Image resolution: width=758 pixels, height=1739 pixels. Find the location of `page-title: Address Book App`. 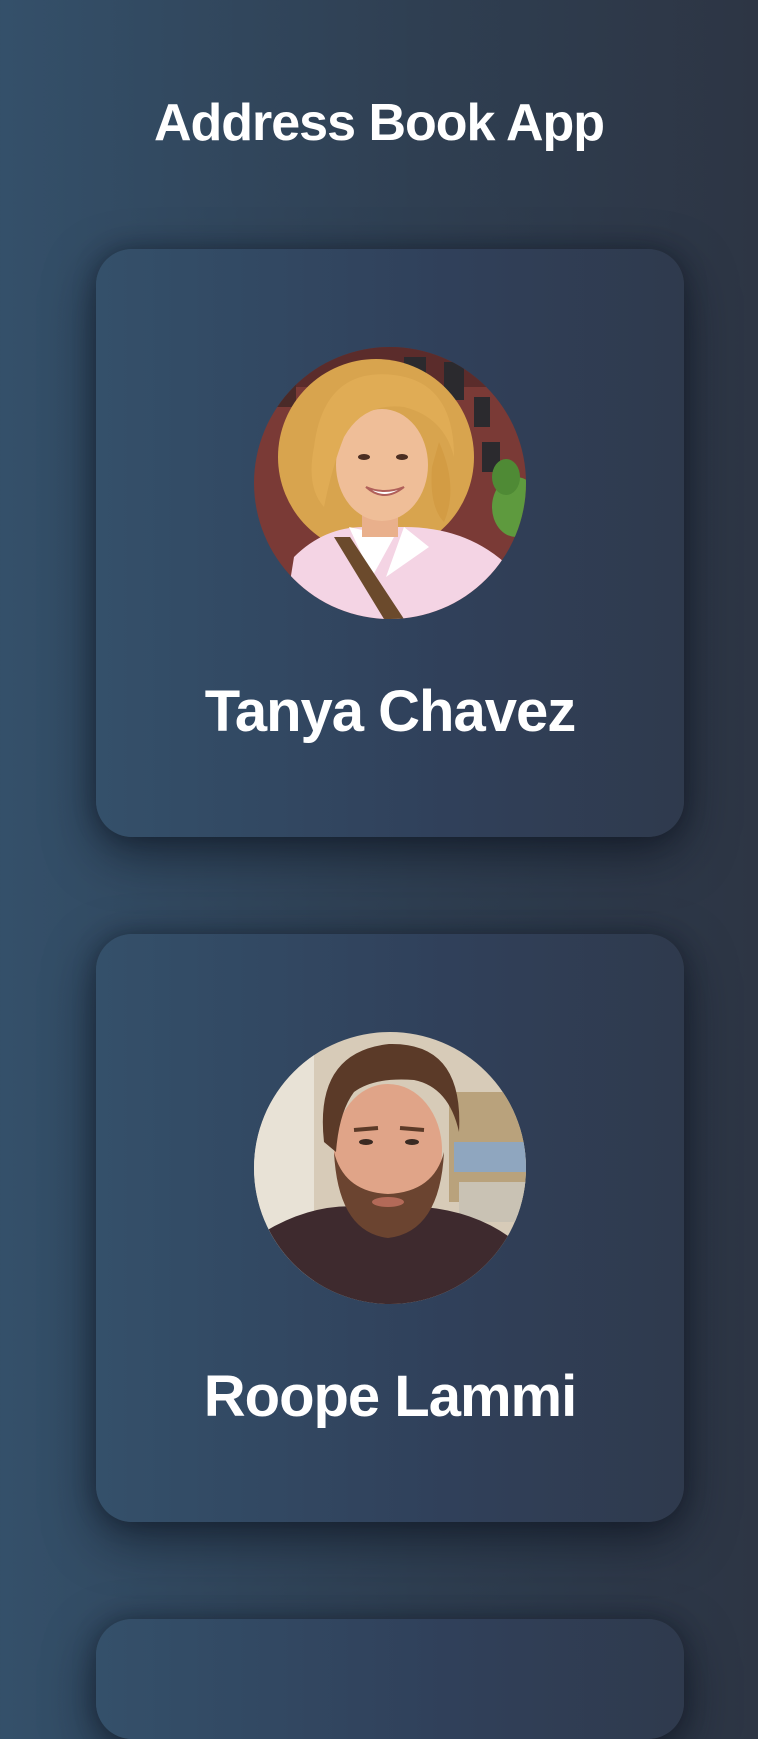

page-title: Address Book App is located at coordinates (379, 123).